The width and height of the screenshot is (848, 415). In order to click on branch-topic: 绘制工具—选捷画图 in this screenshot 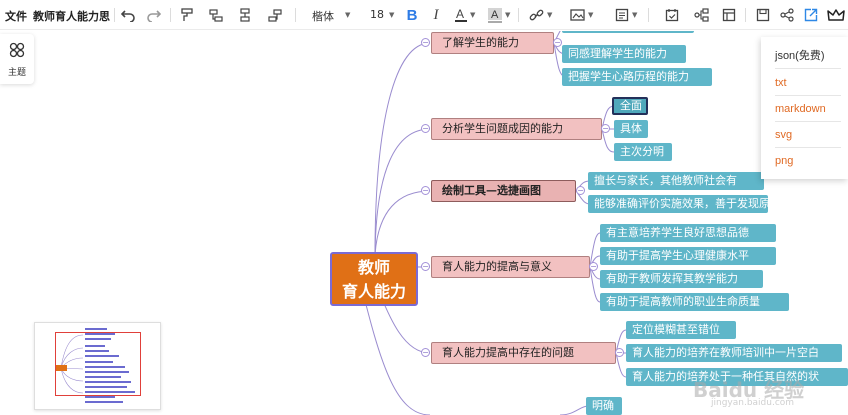, I will do `click(503, 191)`.